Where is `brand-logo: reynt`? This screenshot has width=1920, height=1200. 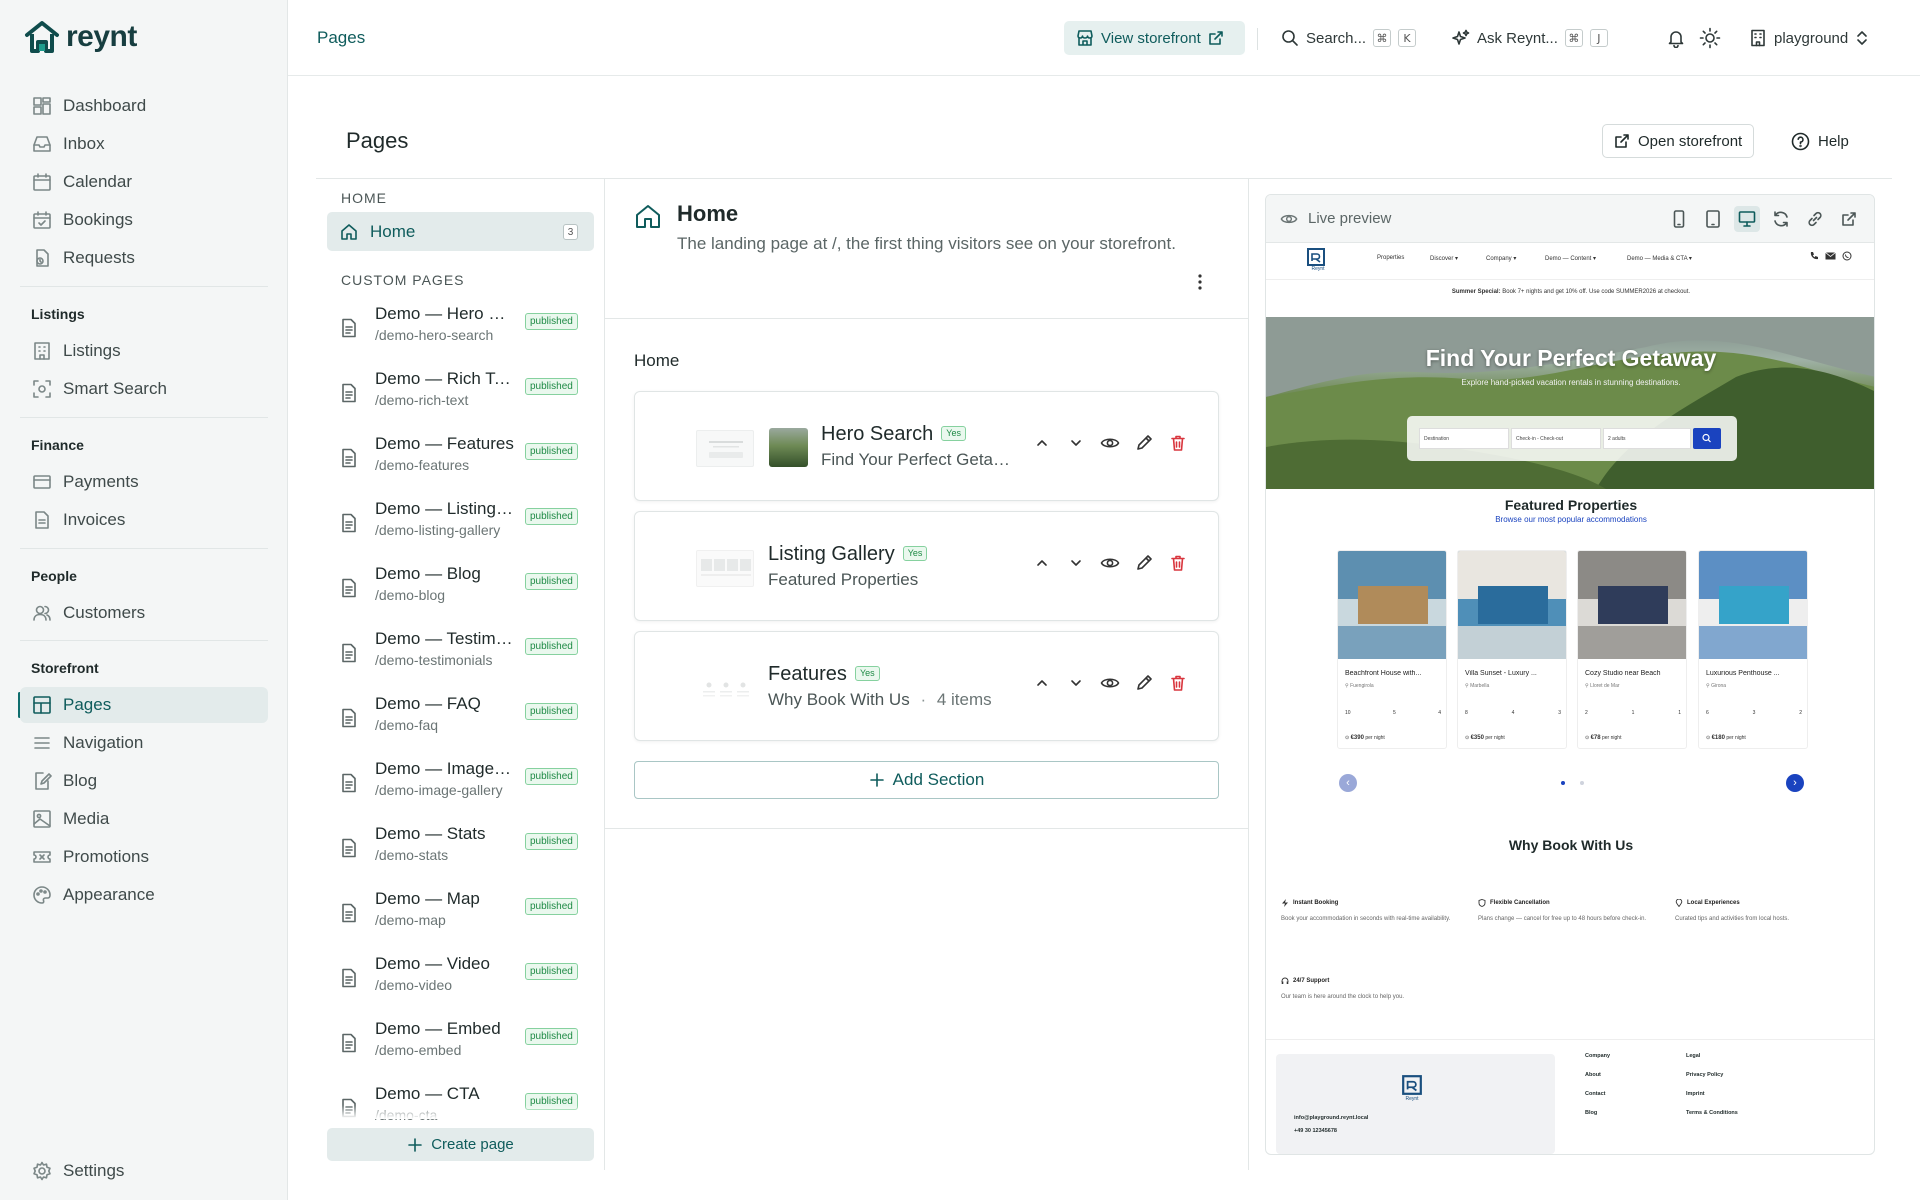 brand-logo: reynt is located at coordinates (80, 37).